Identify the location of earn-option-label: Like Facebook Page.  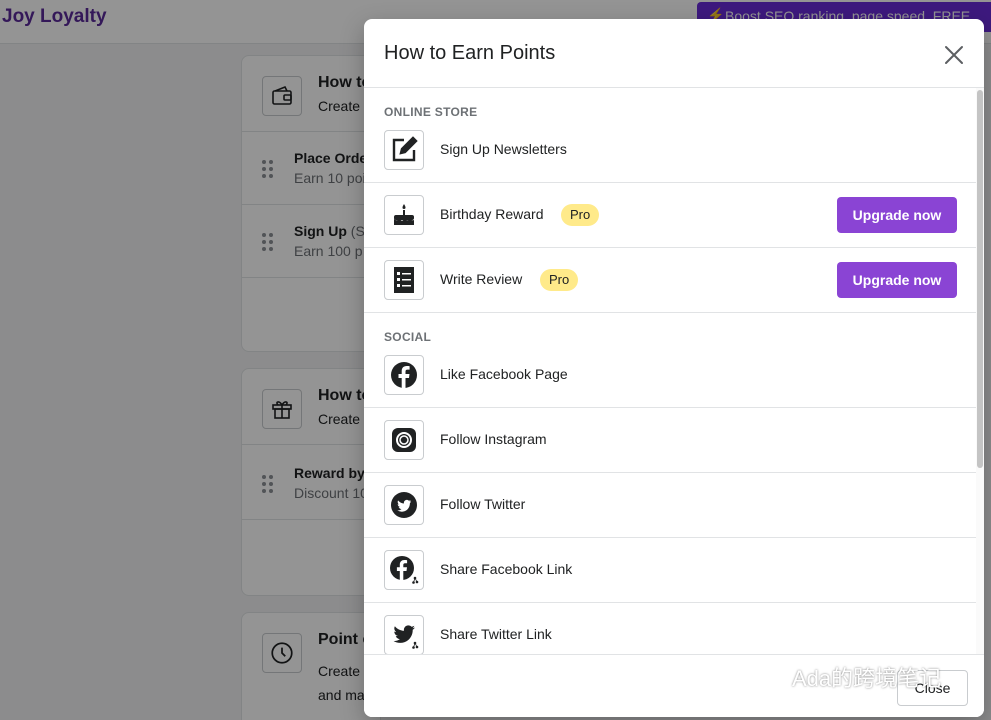
(504, 374).